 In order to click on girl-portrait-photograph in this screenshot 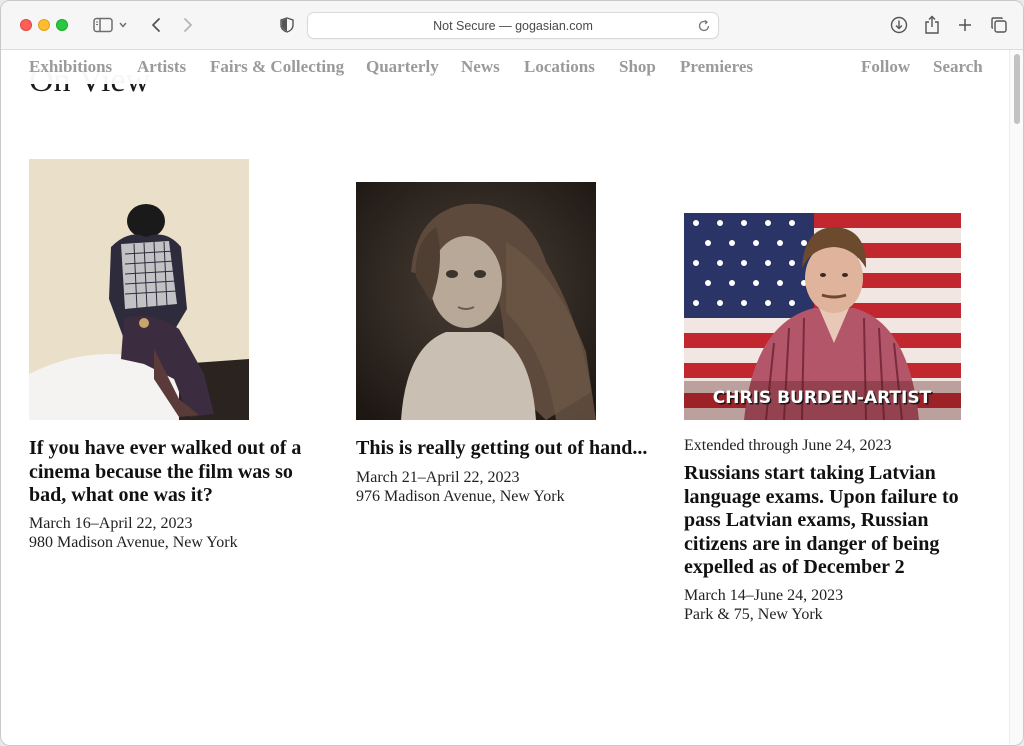, I will do `click(476, 301)`.